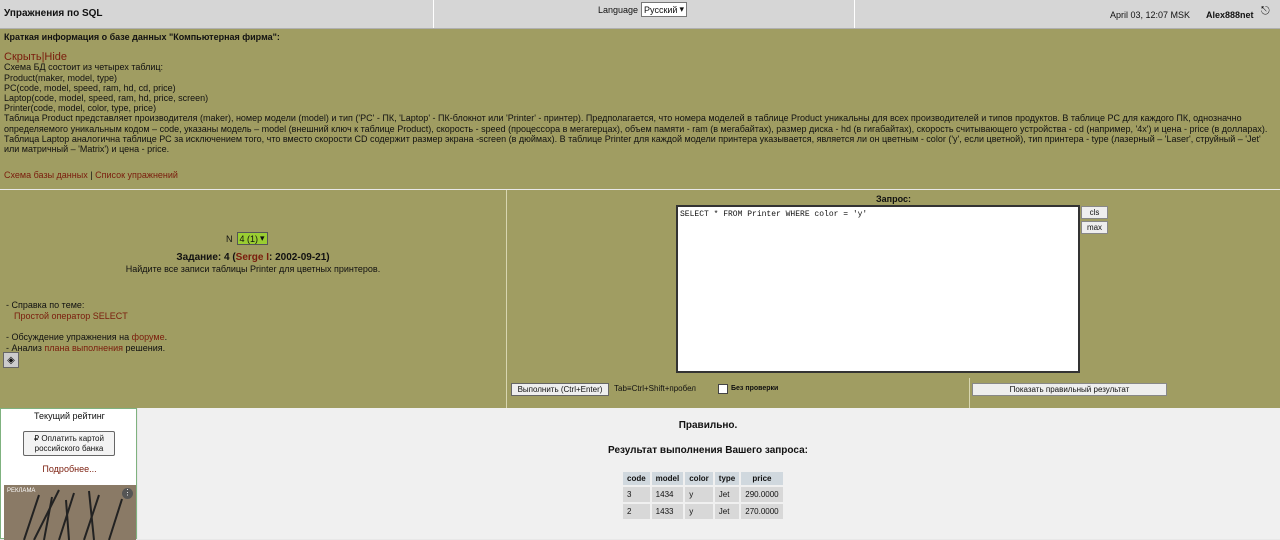 The height and width of the screenshot is (540, 1280). Describe the element at coordinates (55, 57) in the screenshot. I see `hide-link-en: Hide` at that location.